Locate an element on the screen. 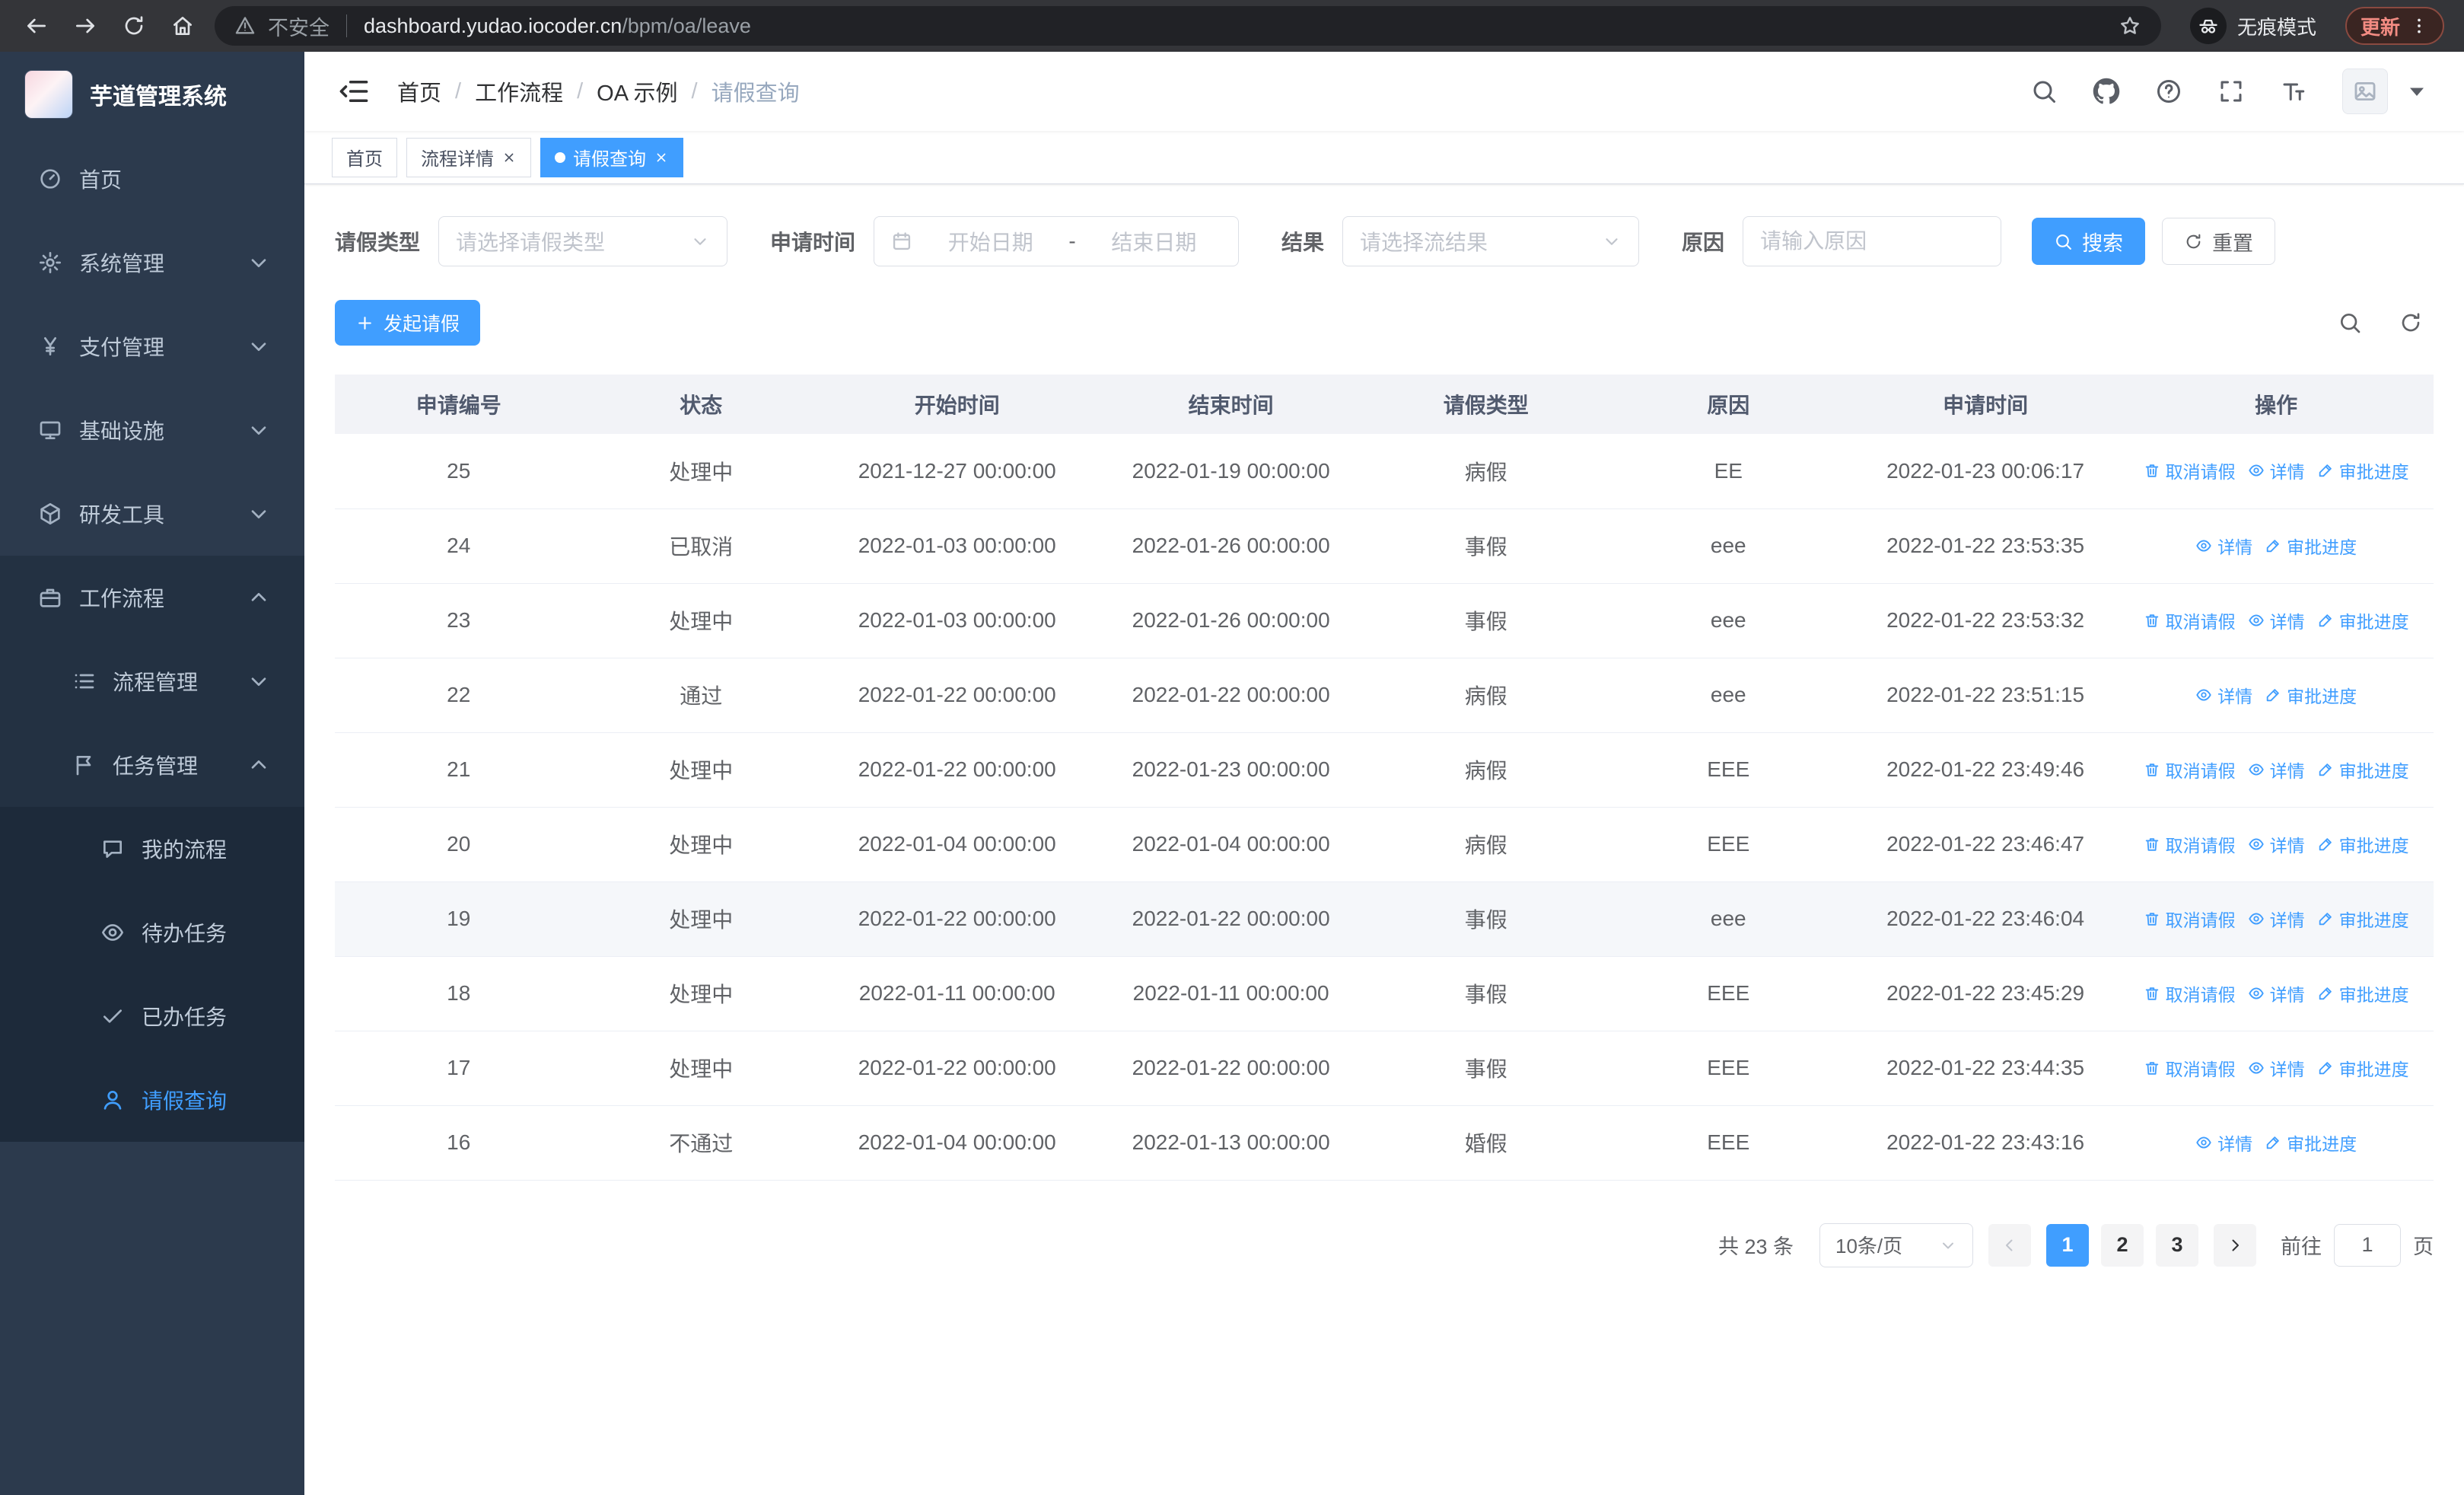 Image resolution: width=2464 pixels, height=1495 pixels. avatar-caret-down-icon is located at coordinates (2417, 92).